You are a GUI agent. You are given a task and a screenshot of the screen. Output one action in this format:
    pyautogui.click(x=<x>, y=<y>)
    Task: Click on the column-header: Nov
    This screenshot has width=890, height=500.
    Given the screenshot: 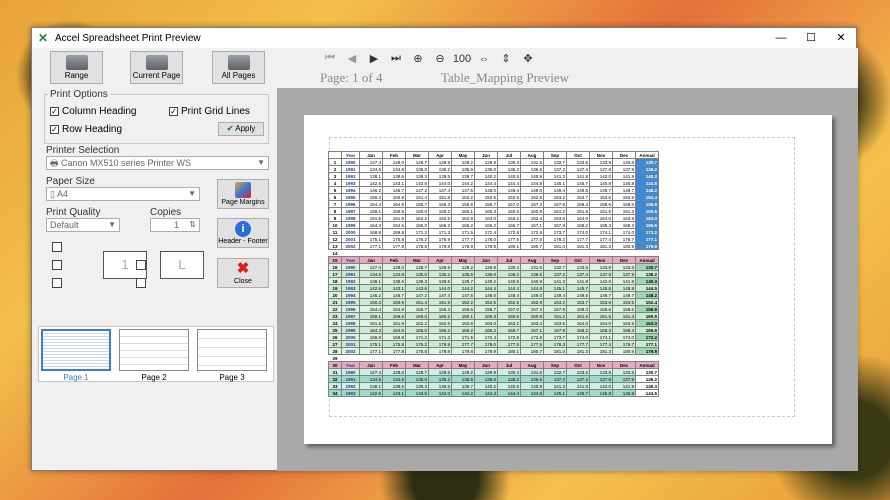 What is the action you would take?
    pyautogui.click(x=601, y=155)
    